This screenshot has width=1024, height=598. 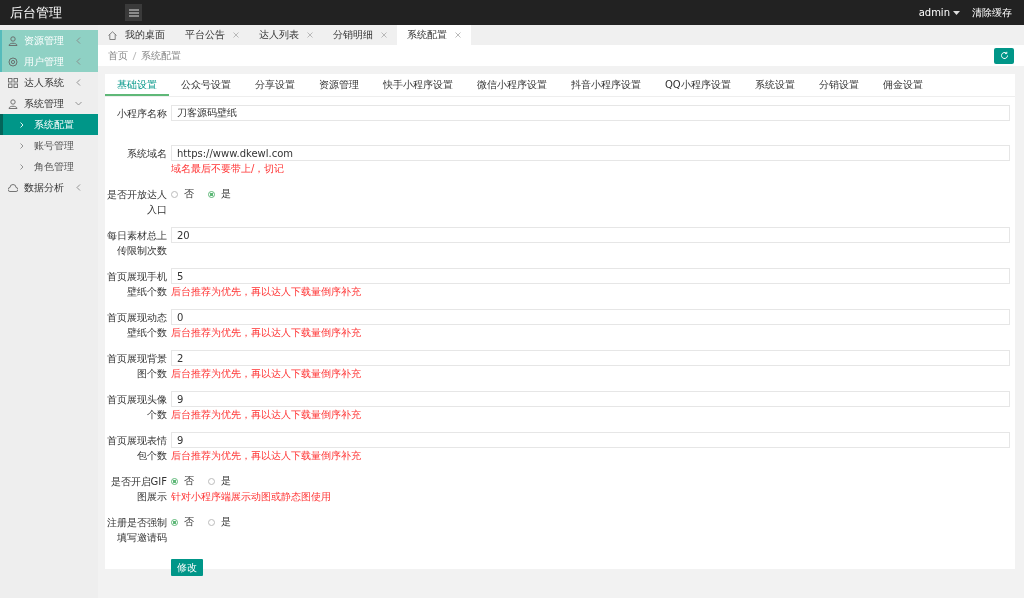 What do you see at coordinates (137, 530) in the screenshot?
I see `field-label: 注册是否强制填写邀请码` at bounding box center [137, 530].